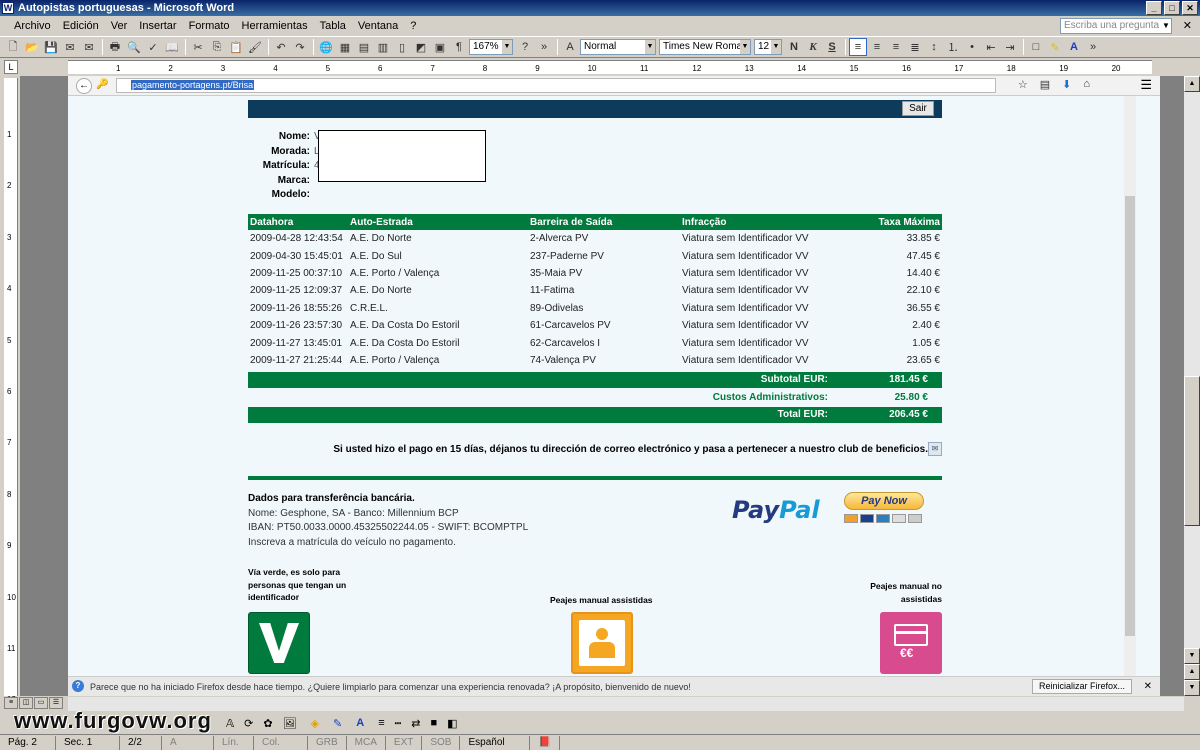  Describe the element at coordinates (255, 47) in the screenshot. I see `format-painter-icon: 🖌` at that location.